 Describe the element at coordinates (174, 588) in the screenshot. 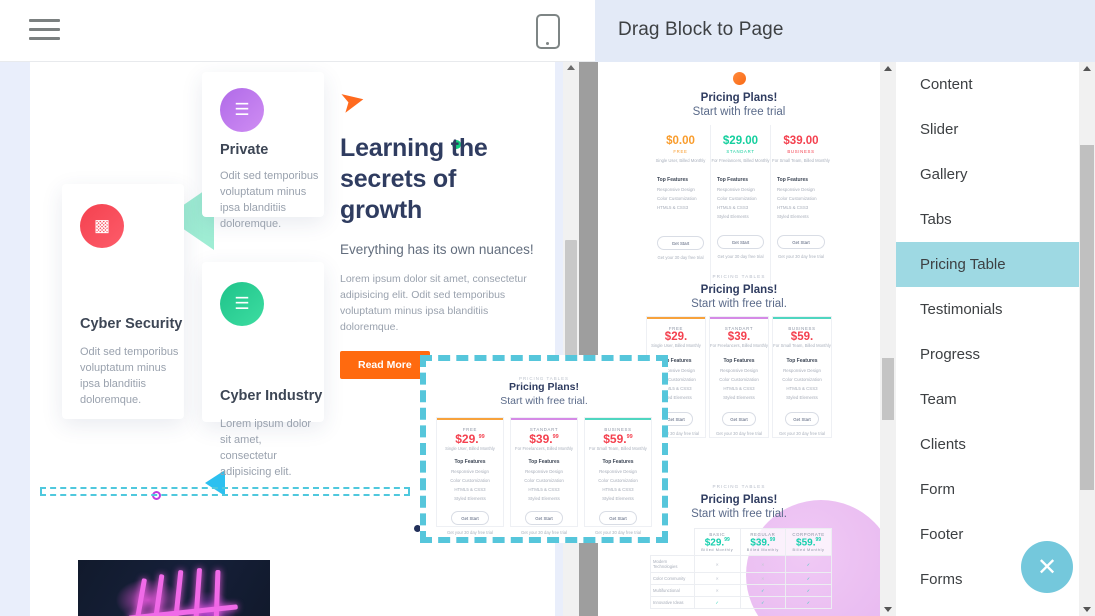

I see `neon-photo` at that location.